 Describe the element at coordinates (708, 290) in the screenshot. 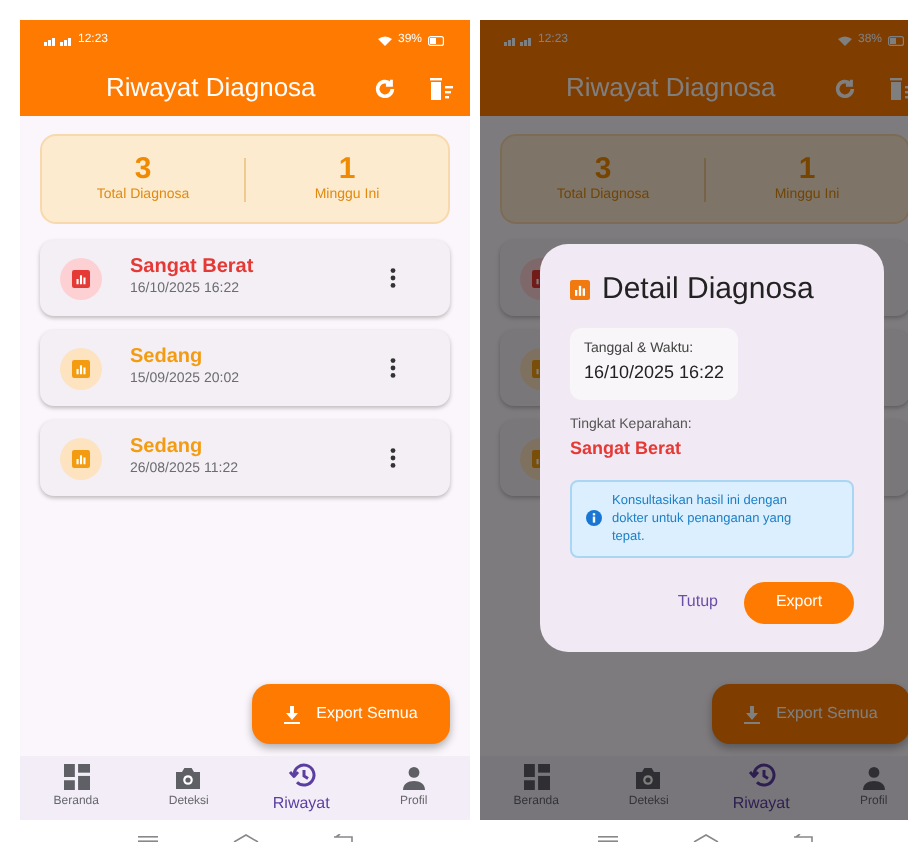

I see `dialog-title: Detail Diagnosa` at that location.